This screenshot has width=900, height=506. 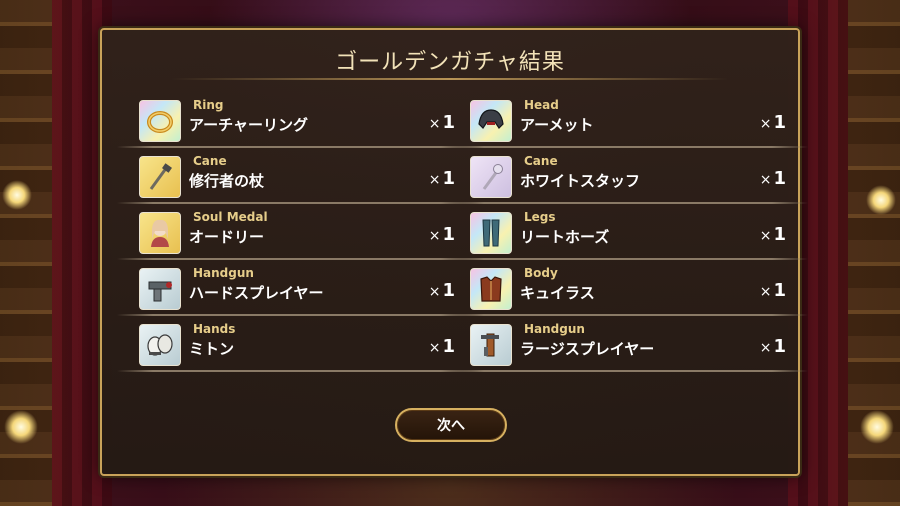 I want to click on result-item: Handgun ラージスプレイヤー × 1, so click(x=628, y=346).